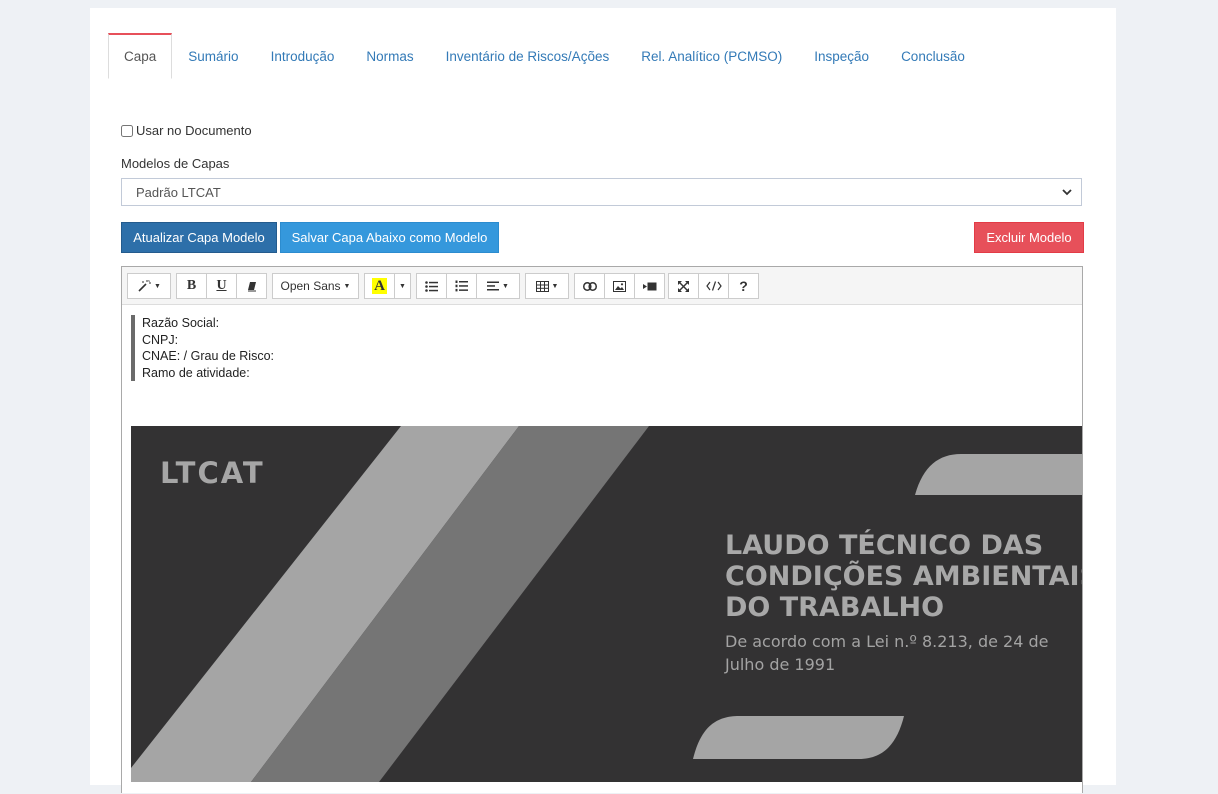 This screenshot has width=1218, height=794. What do you see at coordinates (542, 286) in the screenshot?
I see `table-icon` at bounding box center [542, 286].